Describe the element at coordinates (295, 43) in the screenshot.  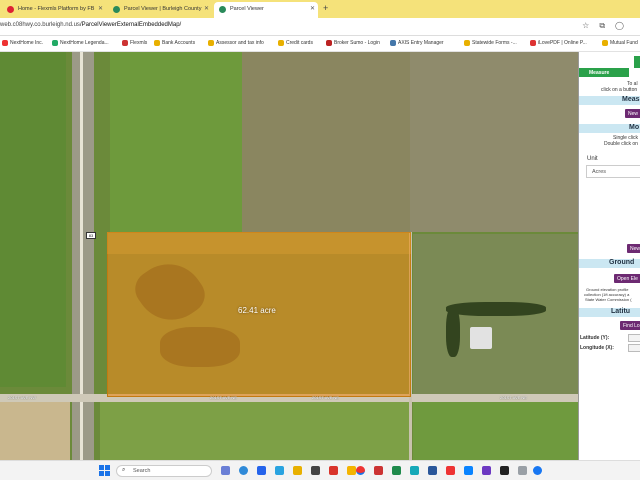
I see `bookmark-item: Credit cards` at that location.